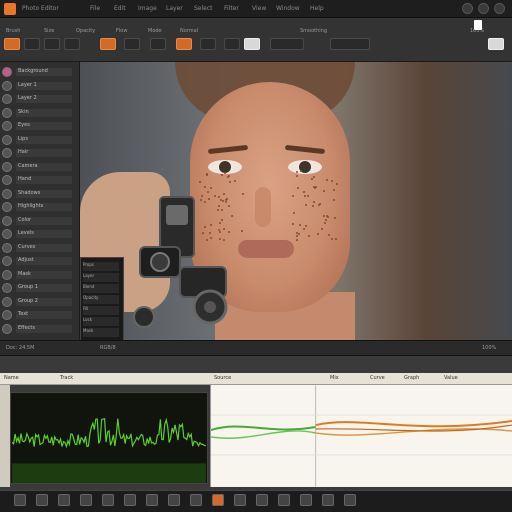  I want to click on overlay-row: Blend, so click(101, 288).